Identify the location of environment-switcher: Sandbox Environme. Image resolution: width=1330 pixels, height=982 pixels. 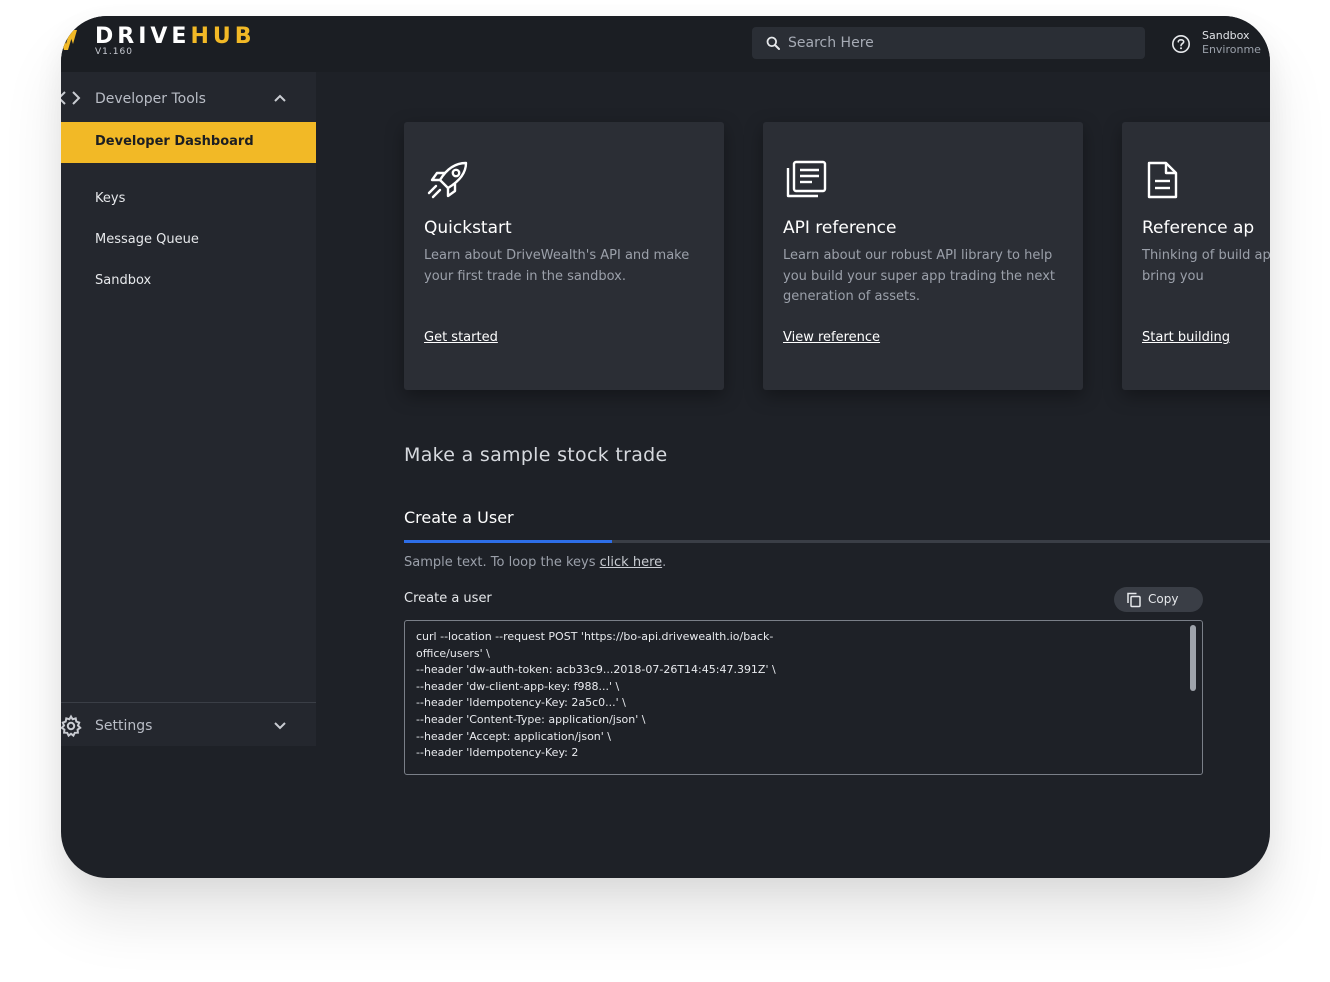
(1231, 43).